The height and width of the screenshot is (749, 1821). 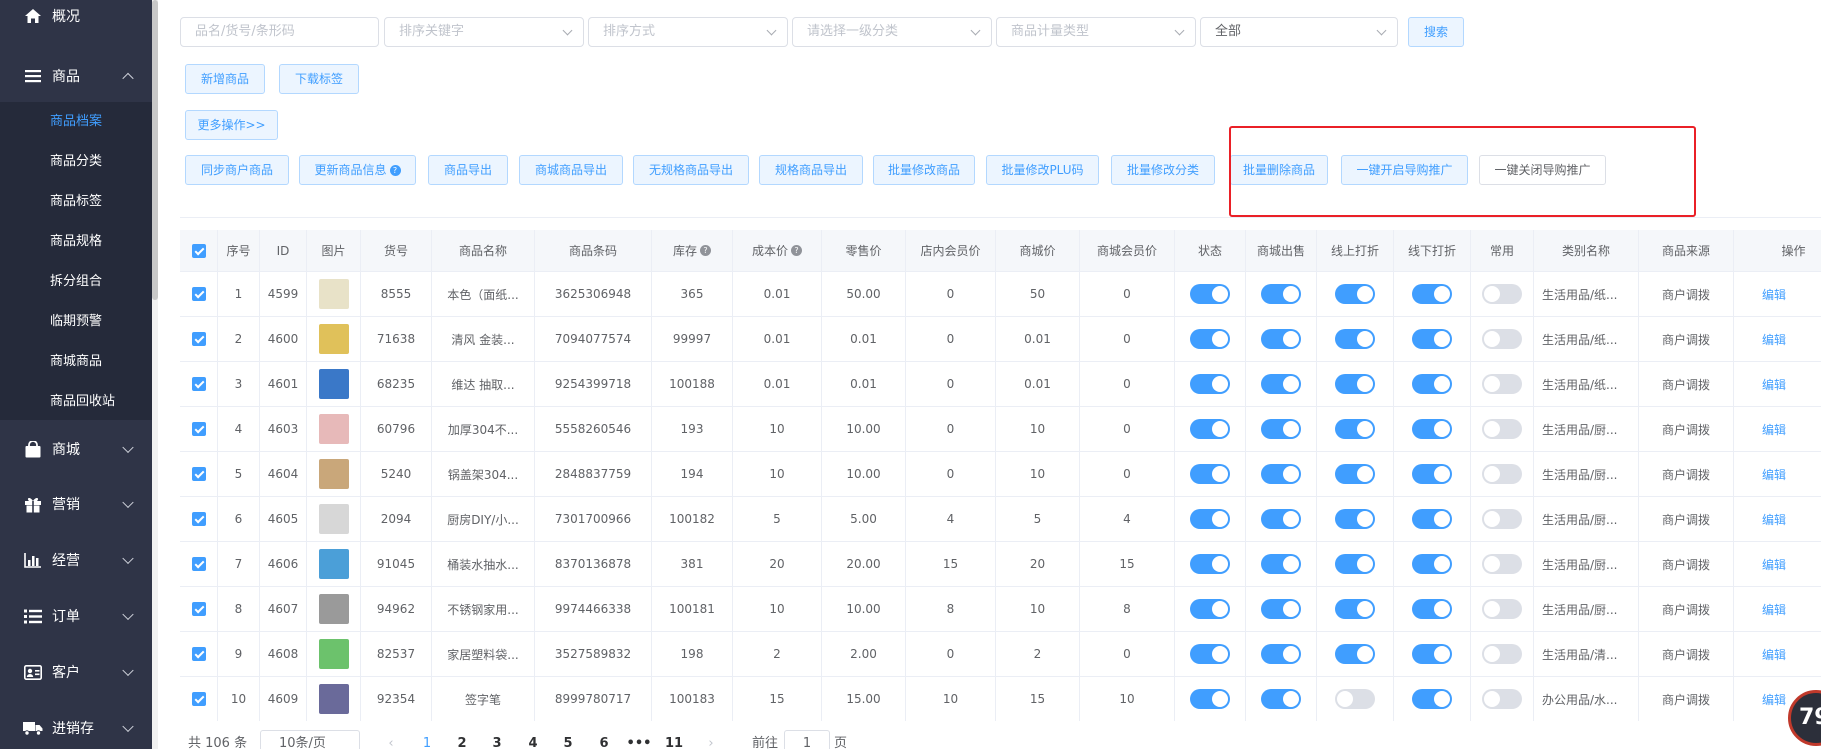 I want to click on sub-item-expiry-warning: 临期预警, so click(x=76, y=322).